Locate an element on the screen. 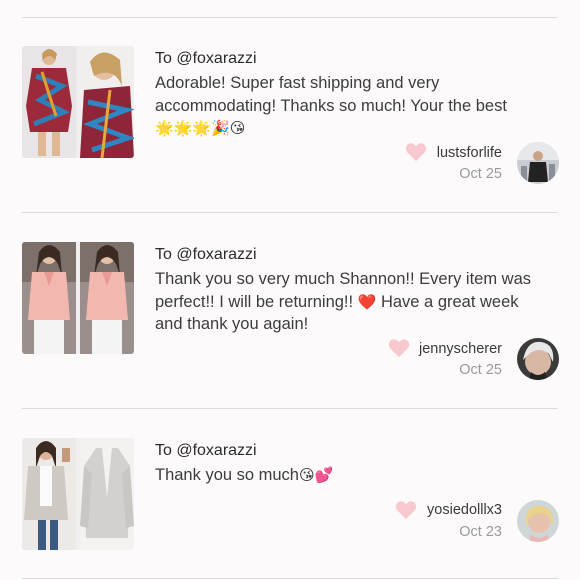 The image size is (580, 580). listing-photo-dress-front is located at coordinates (49, 102).